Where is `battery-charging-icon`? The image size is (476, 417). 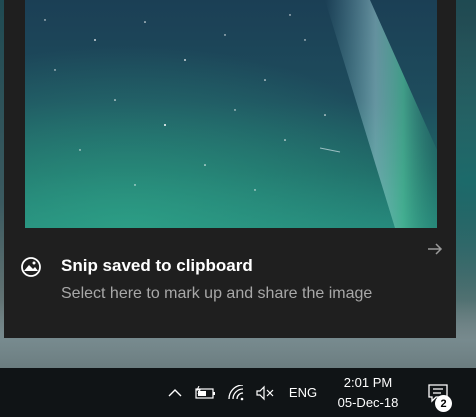
battery-charging-icon is located at coordinates (206, 392).